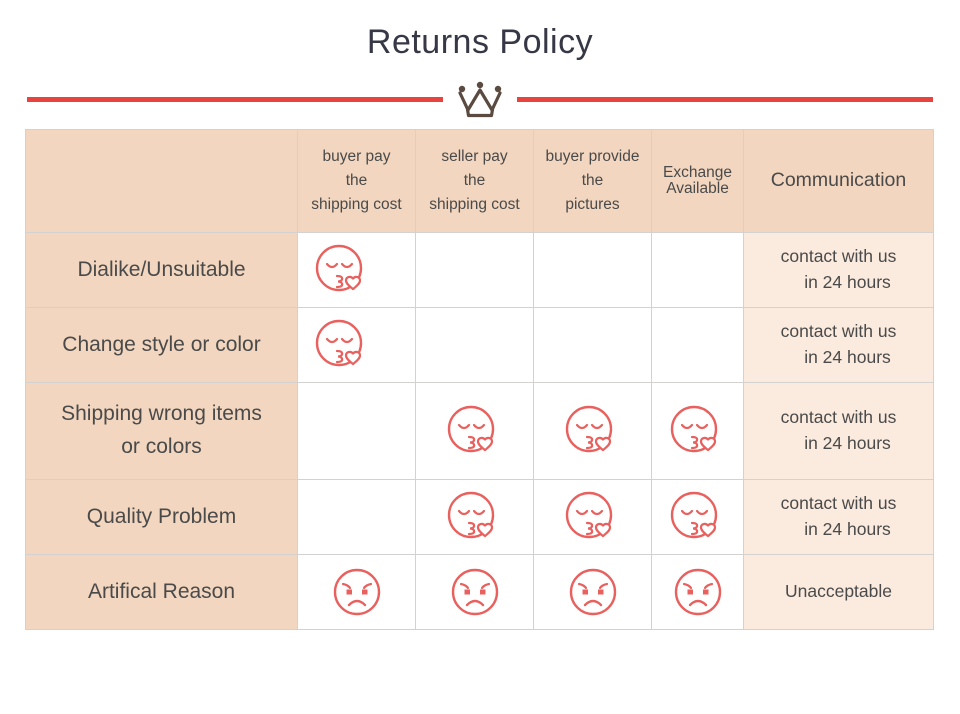  I want to click on header-buyer-pay-shipping: buyer pay the shipping cost, so click(356, 180).